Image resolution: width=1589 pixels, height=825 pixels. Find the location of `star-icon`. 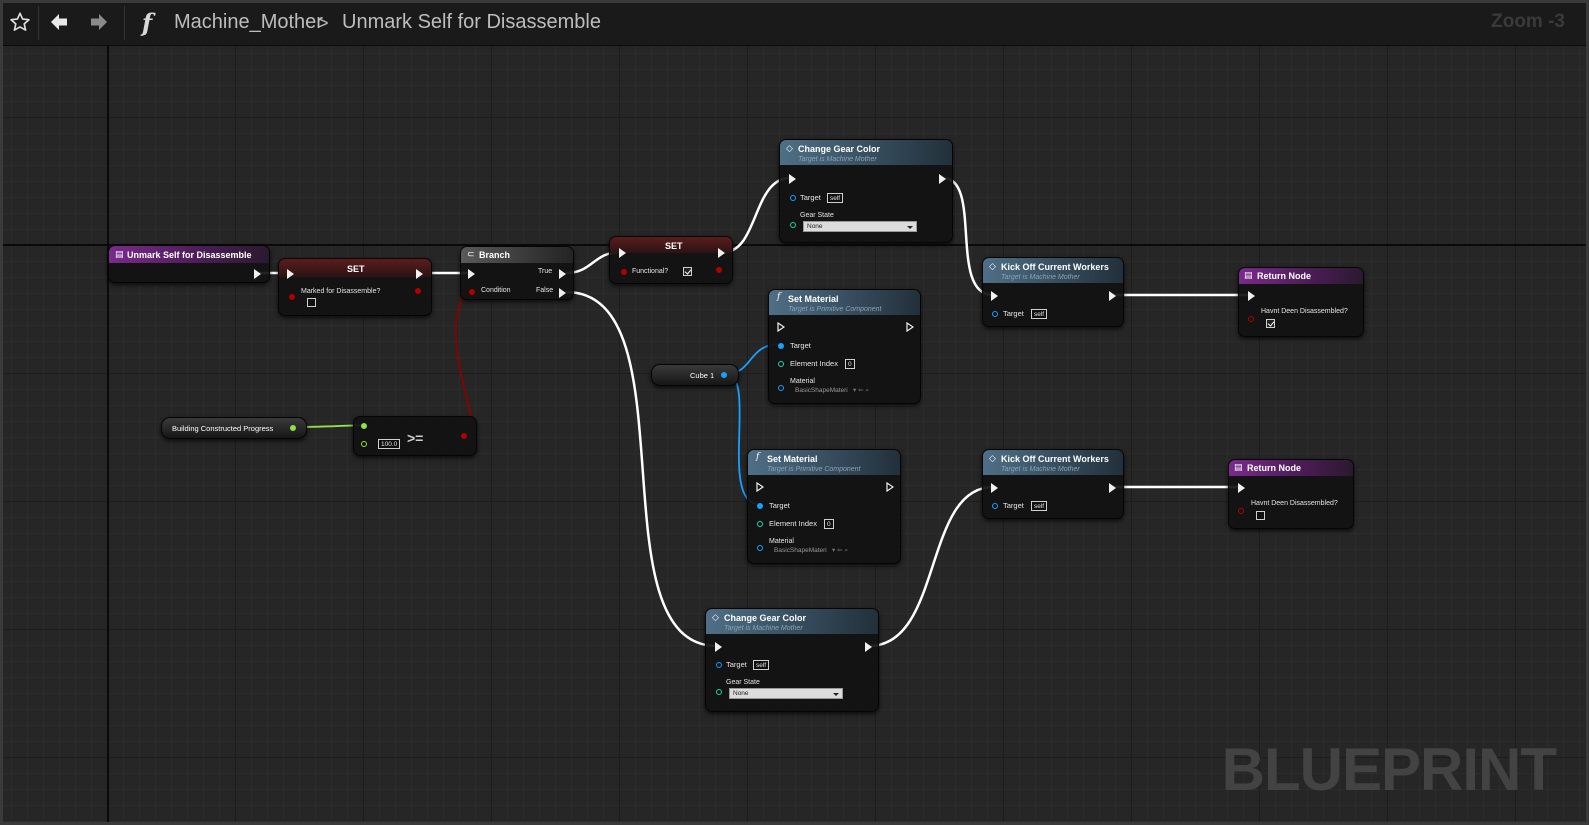

star-icon is located at coordinates (20, 22).